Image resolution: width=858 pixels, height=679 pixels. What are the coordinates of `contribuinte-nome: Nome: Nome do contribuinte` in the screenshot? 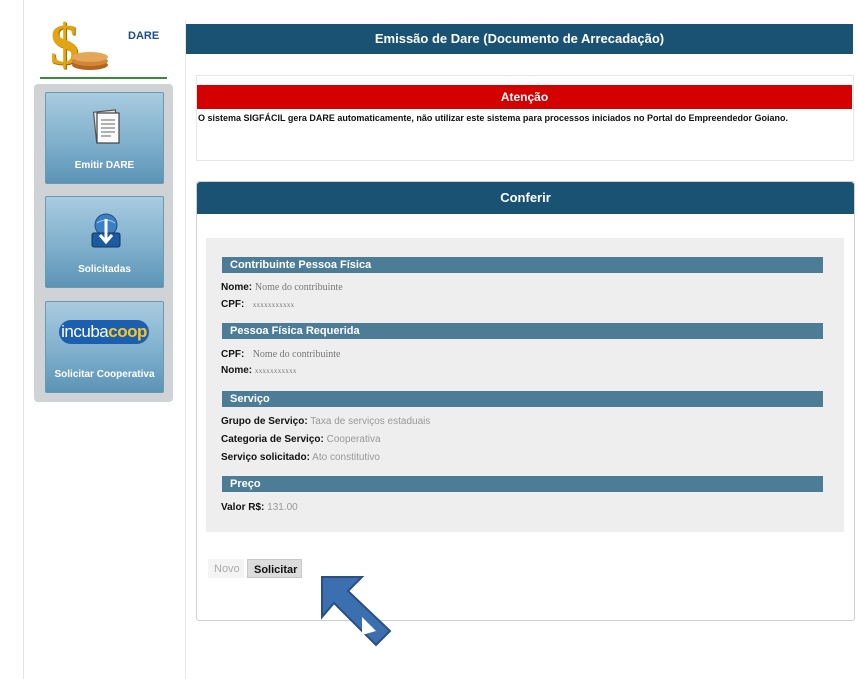 It's located at (282, 287).